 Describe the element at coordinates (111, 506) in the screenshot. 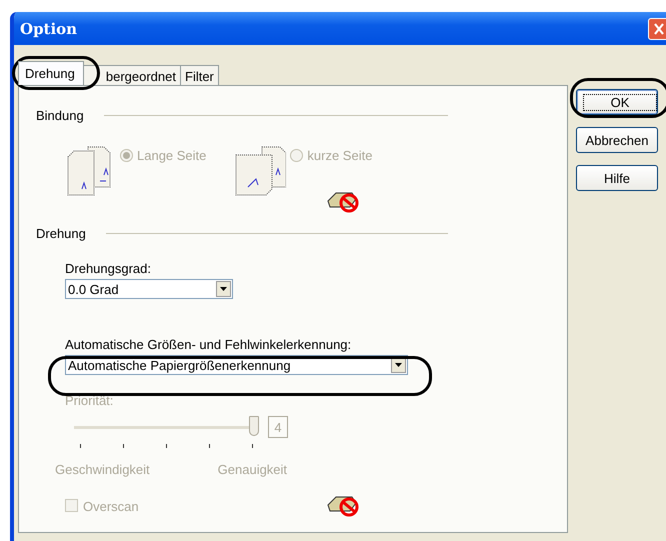

I see `checkbox-label: Overscan` at that location.